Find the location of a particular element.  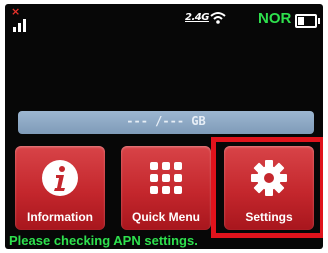

battery-fill is located at coordinates (301, 21).